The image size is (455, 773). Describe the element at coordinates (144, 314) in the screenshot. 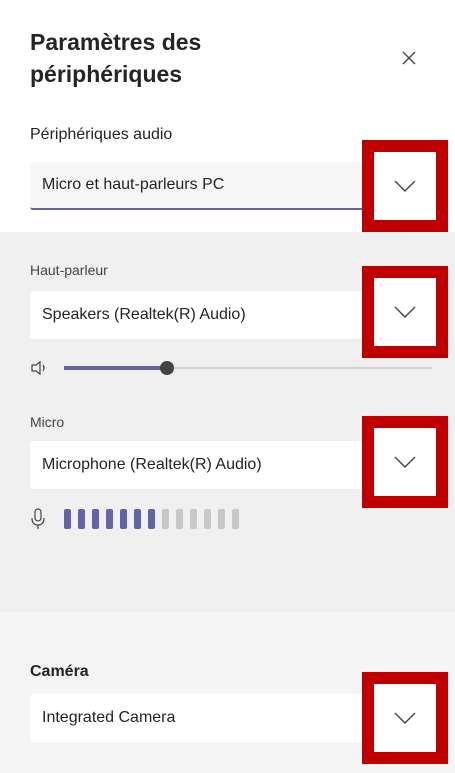

I see `speaker-value: Speakers (Realtek(R) Audio)` at that location.